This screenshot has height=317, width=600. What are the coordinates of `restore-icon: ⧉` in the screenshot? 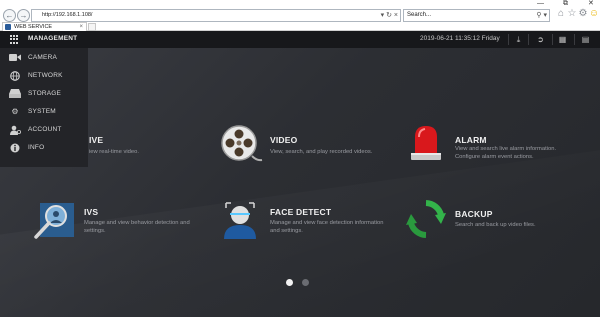 It's located at (565, 3).